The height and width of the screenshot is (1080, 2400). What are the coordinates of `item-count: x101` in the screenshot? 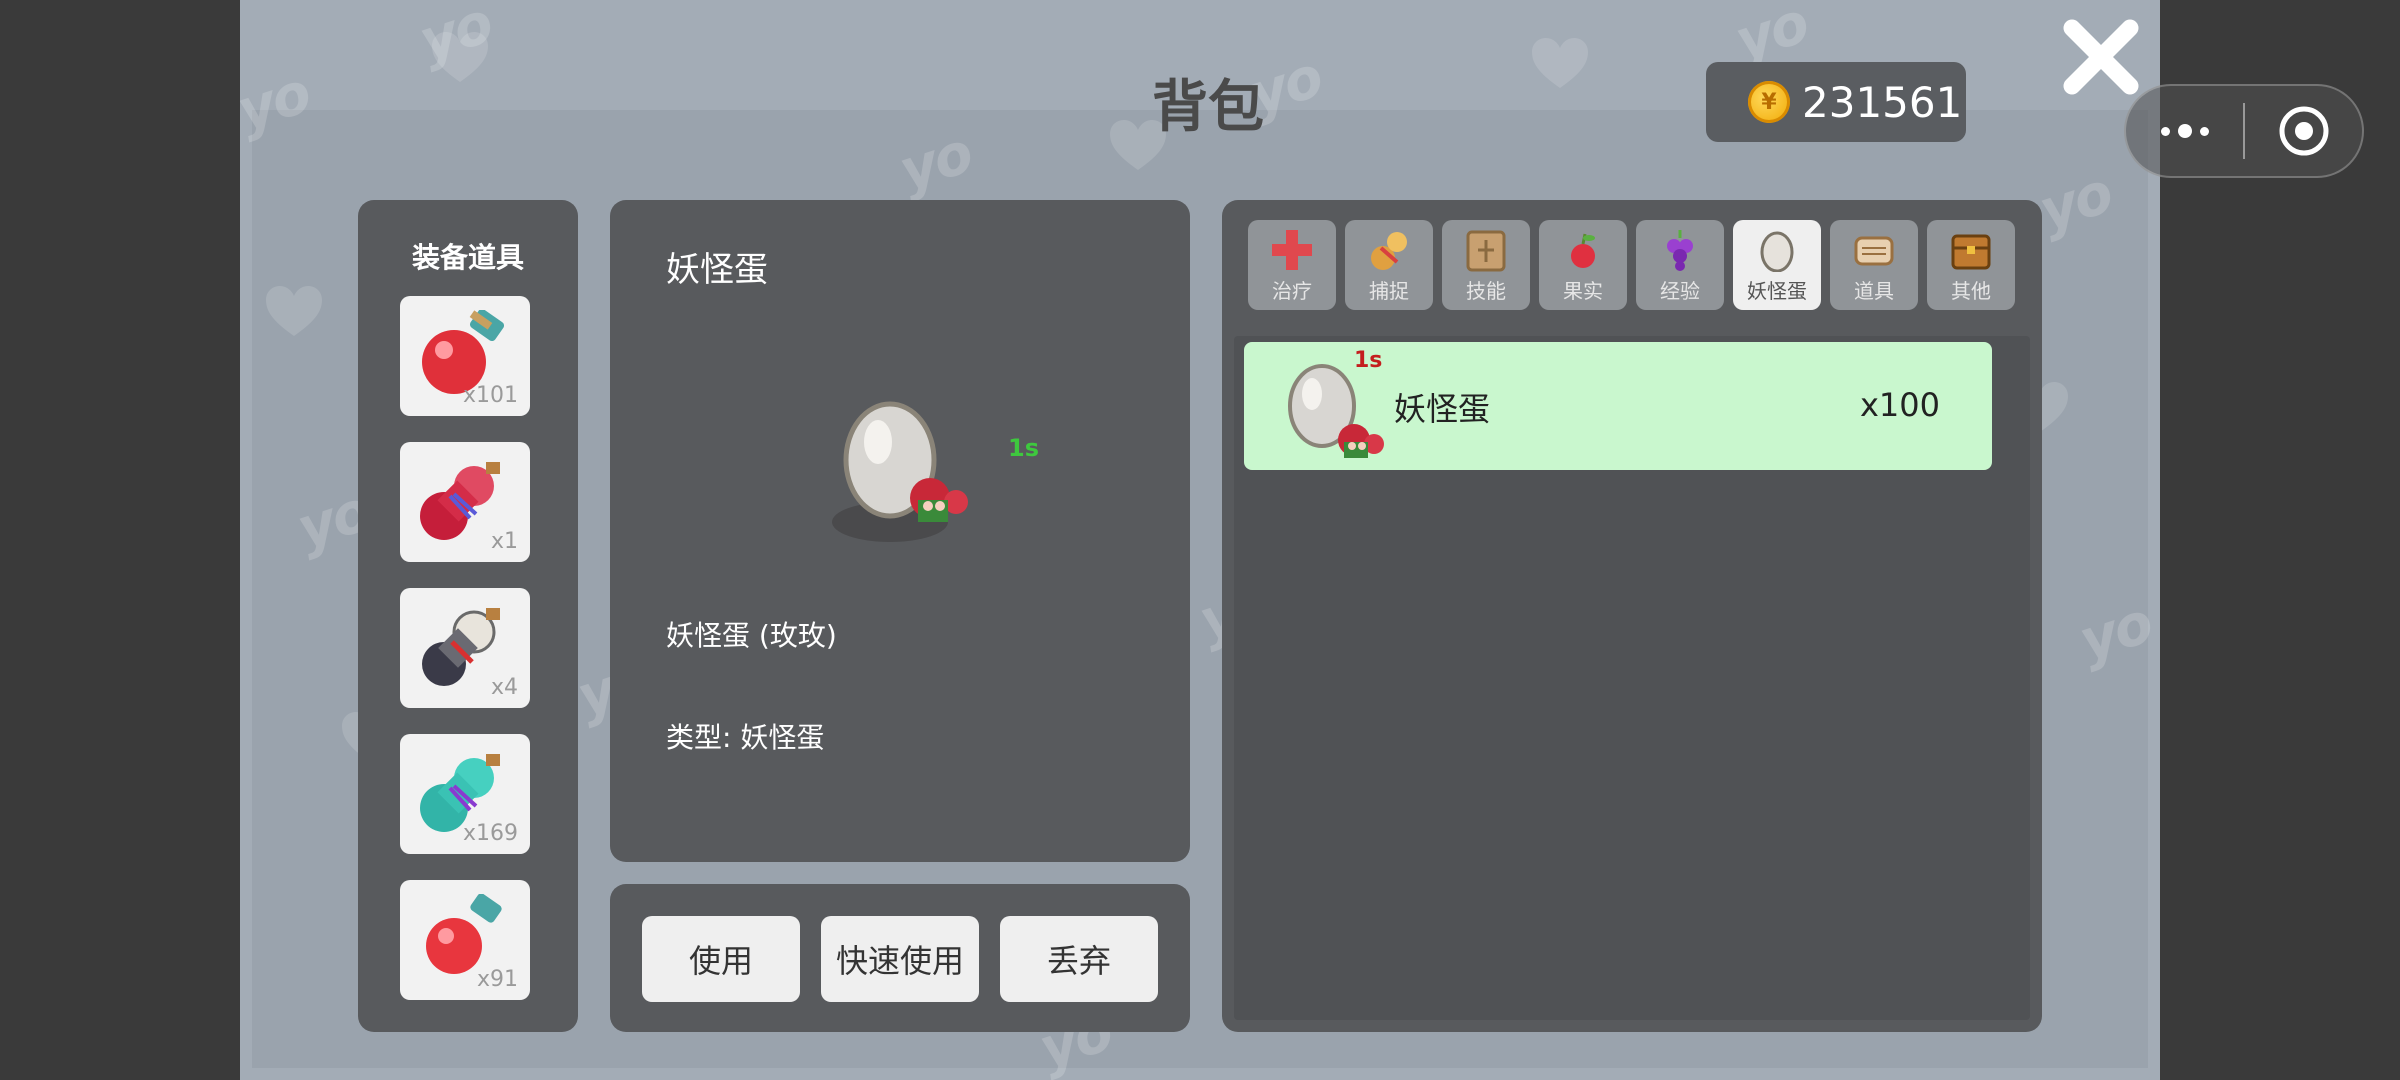 It's located at (490, 395).